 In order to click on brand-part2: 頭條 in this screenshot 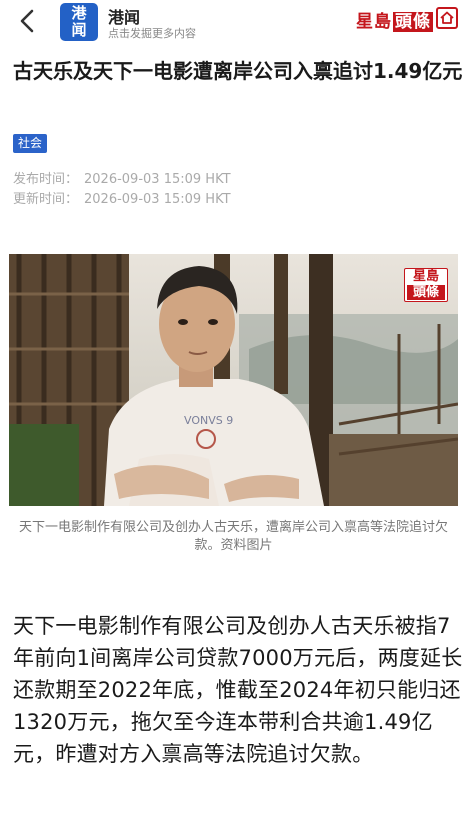, I will do `click(413, 22)`.